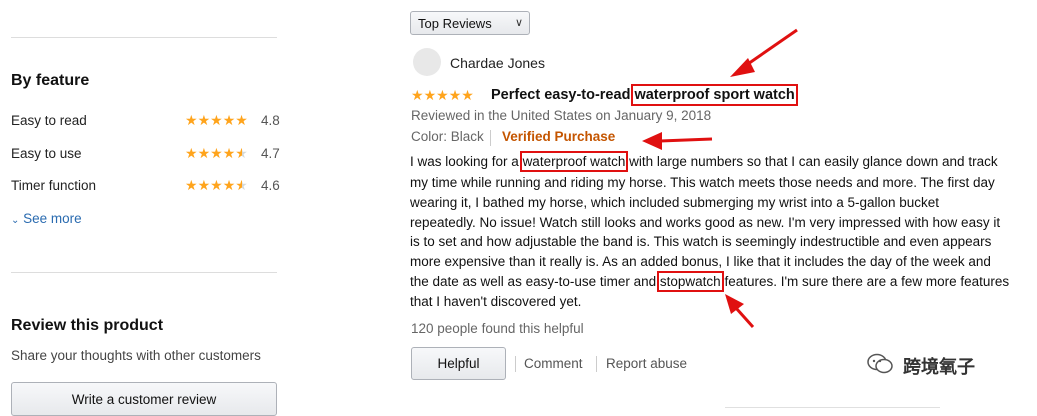 The height and width of the screenshot is (416, 1037). Describe the element at coordinates (720, 178) in the screenshot. I see `annotation-arrows` at that location.